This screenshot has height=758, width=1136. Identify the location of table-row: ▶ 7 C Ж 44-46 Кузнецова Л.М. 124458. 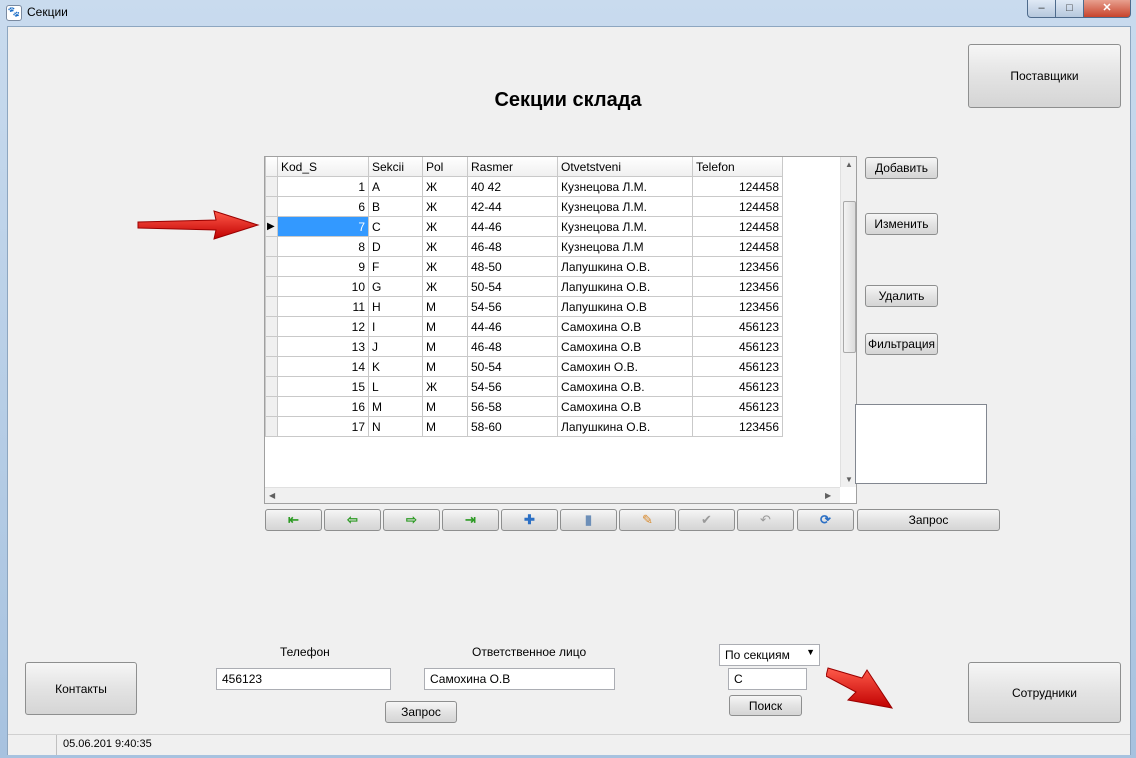
(524, 226).